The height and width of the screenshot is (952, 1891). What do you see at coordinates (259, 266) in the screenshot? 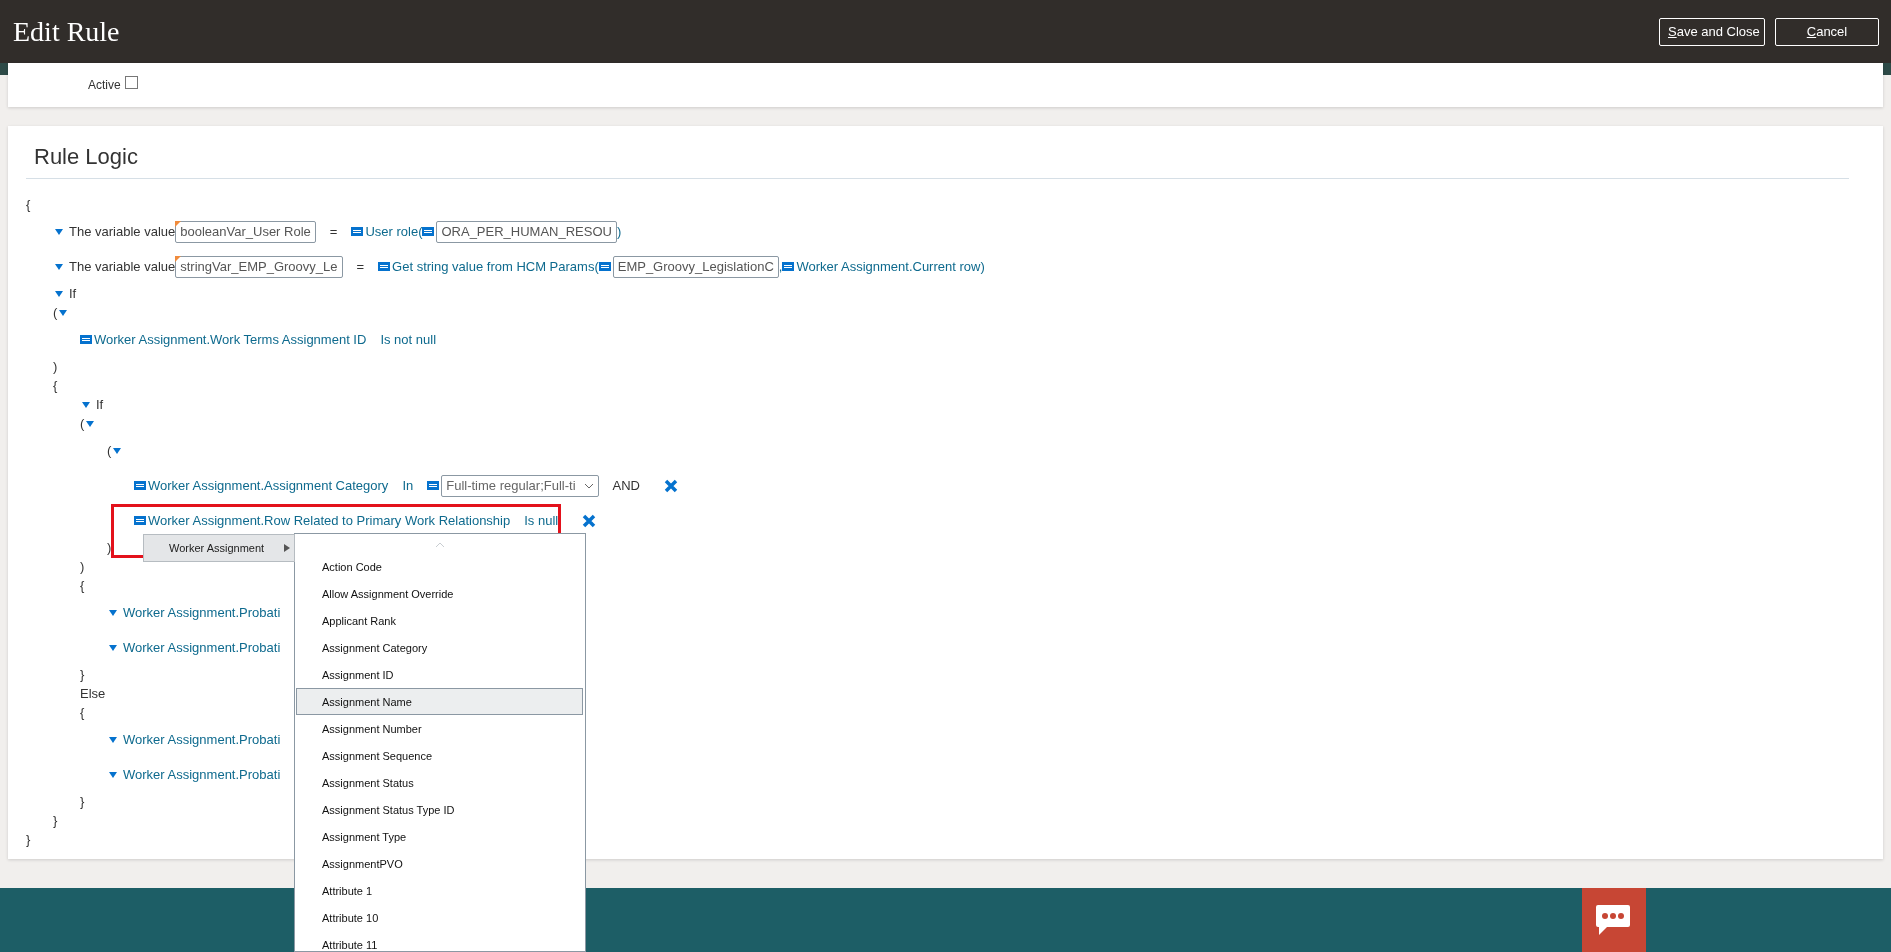
I see `input-field: stringVar_EMP_Groovy_Le` at bounding box center [259, 266].